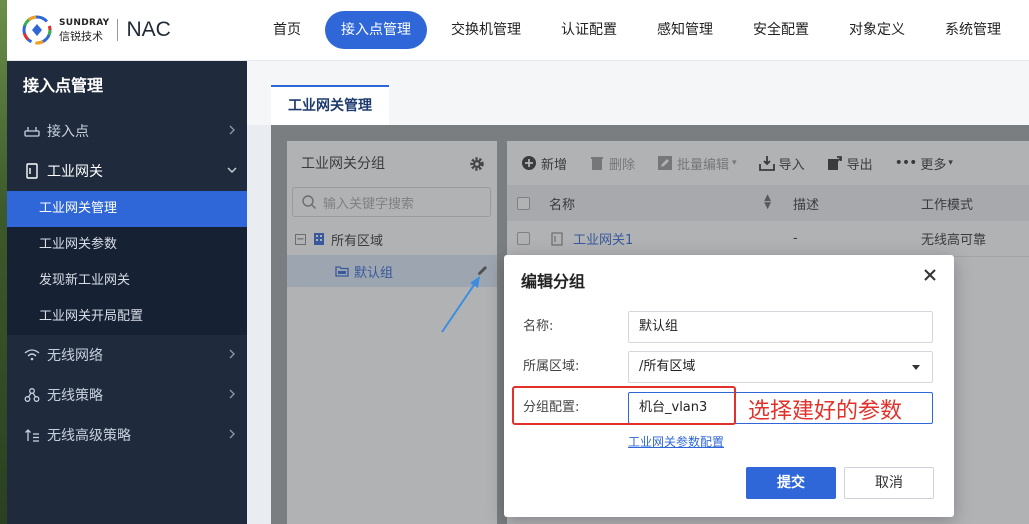  I want to click on caret-down-icon, so click(916, 367).